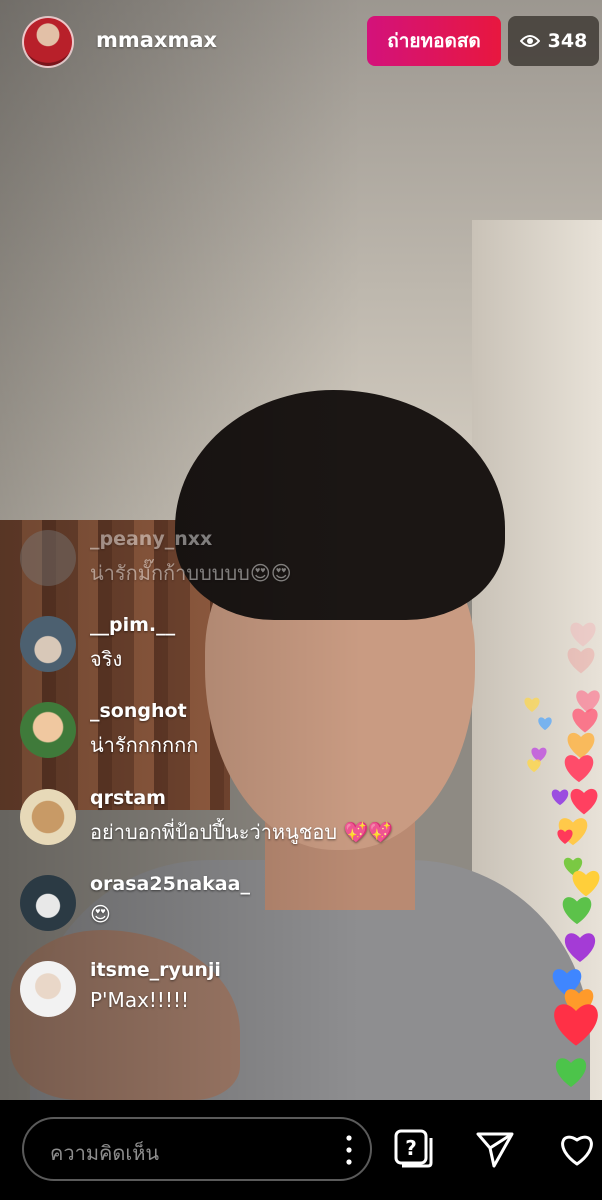  I want to click on live-label: ถ่ายทอดสด, so click(434, 41).